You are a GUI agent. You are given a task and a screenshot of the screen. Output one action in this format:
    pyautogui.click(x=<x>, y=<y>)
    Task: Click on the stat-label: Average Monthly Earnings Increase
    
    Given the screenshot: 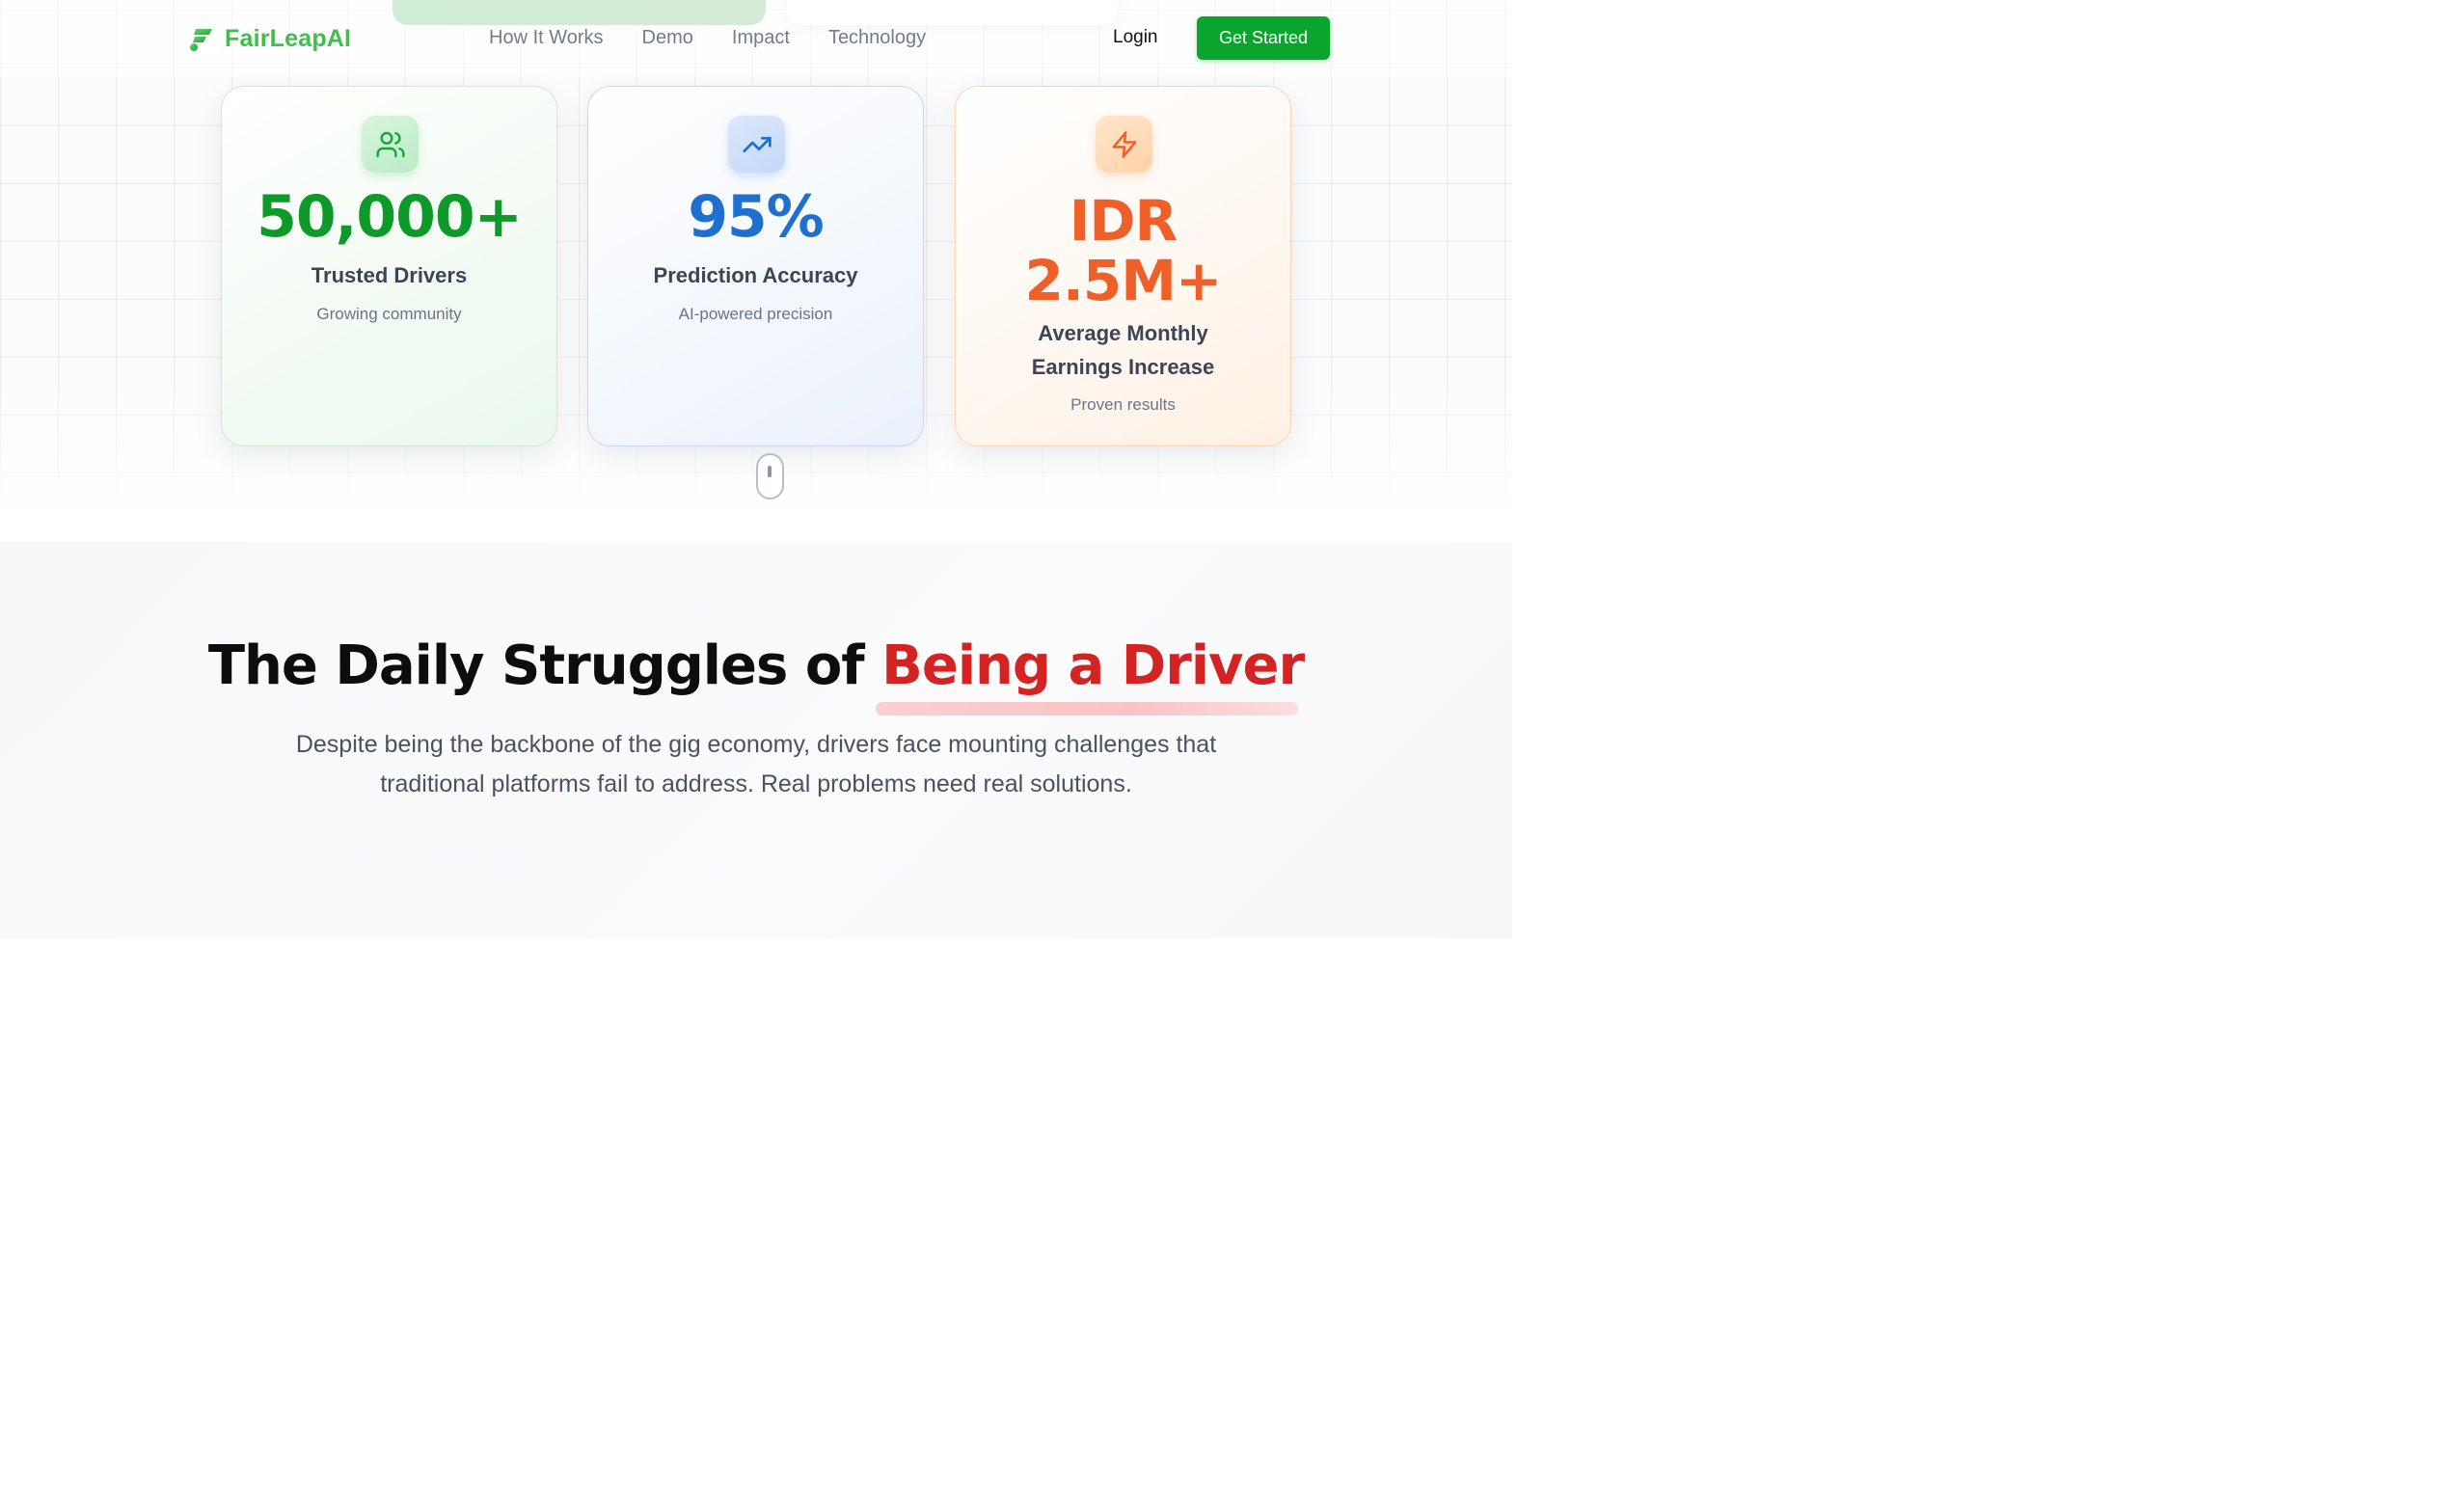 What is the action you would take?
    pyautogui.click(x=1123, y=350)
    